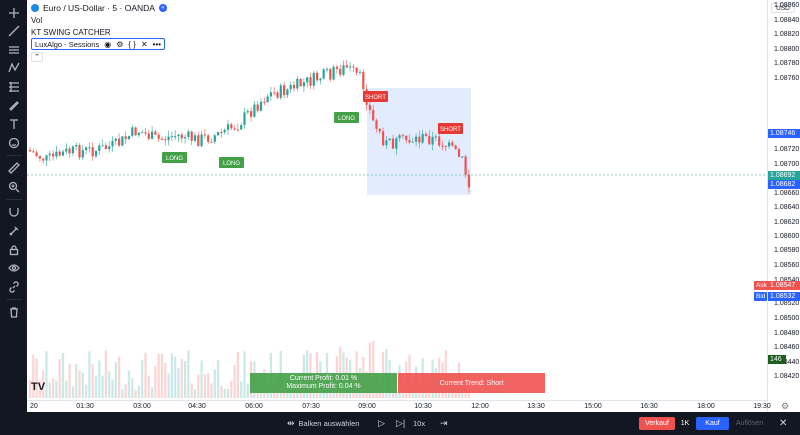 Image resolution: width=800 pixels, height=435 pixels. I want to click on crosshair-icon, so click(14, 12).